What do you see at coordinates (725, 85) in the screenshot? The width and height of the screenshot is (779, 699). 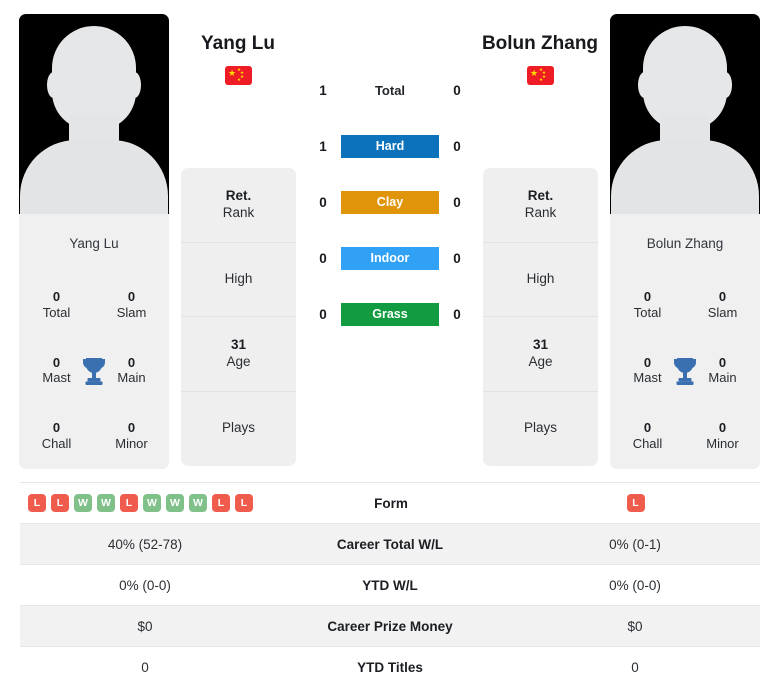 I see `avatar-silhouette-ear-right` at bounding box center [725, 85].